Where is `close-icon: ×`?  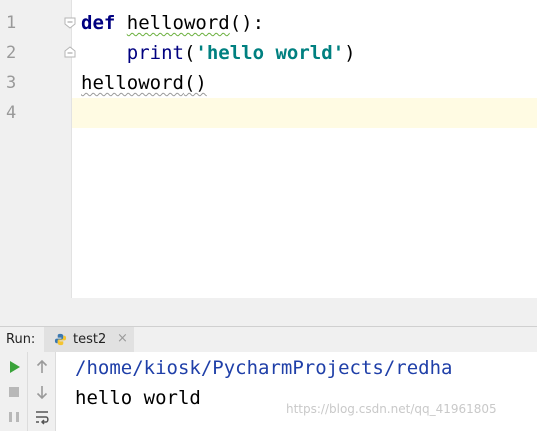 close-icon: × is located at coordinates (122, 338).